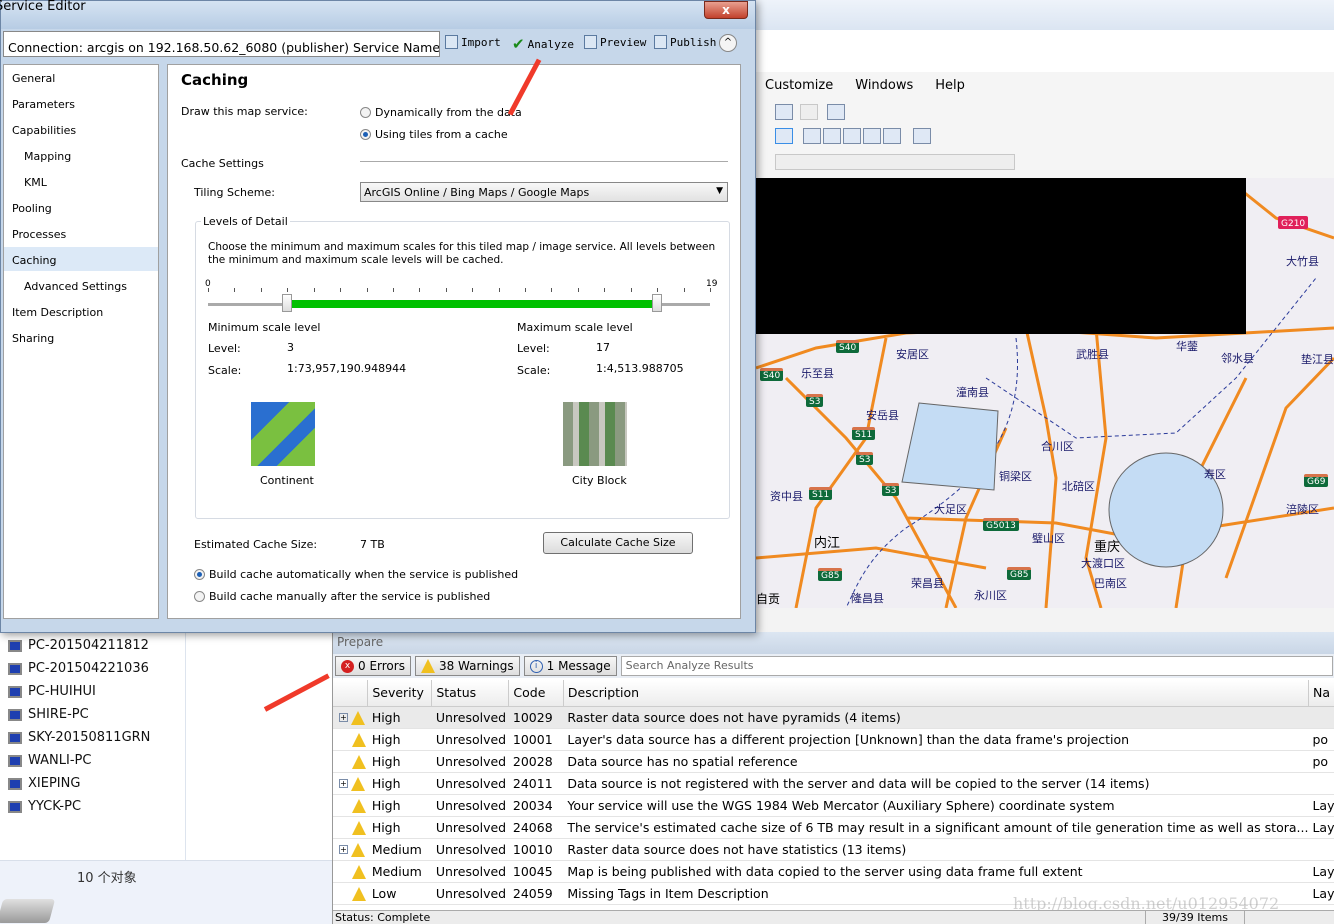  What do you see at coordinates (536, 693) in the screenshot?
I see `column-code: Code` at bounding box center [536, 693].